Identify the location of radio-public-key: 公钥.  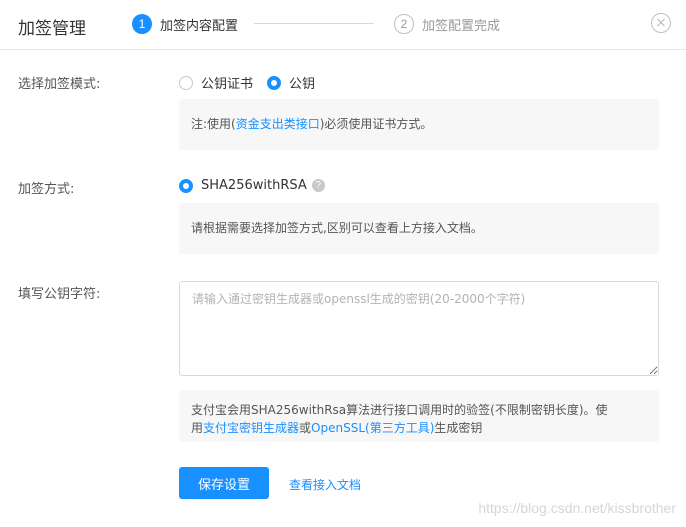
(291, 82).